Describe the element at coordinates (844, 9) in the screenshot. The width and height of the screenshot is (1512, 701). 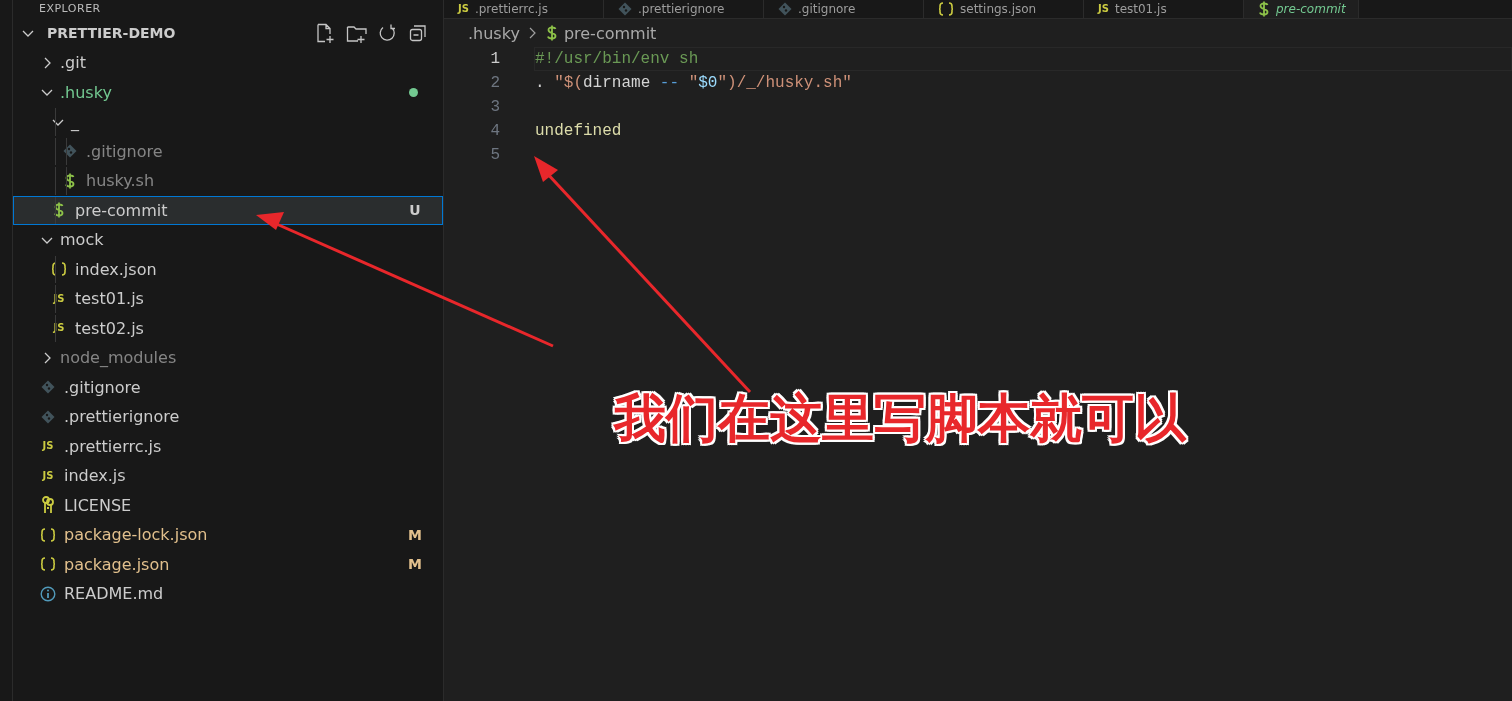
I see `editor-tab: .gitignore` at that location.